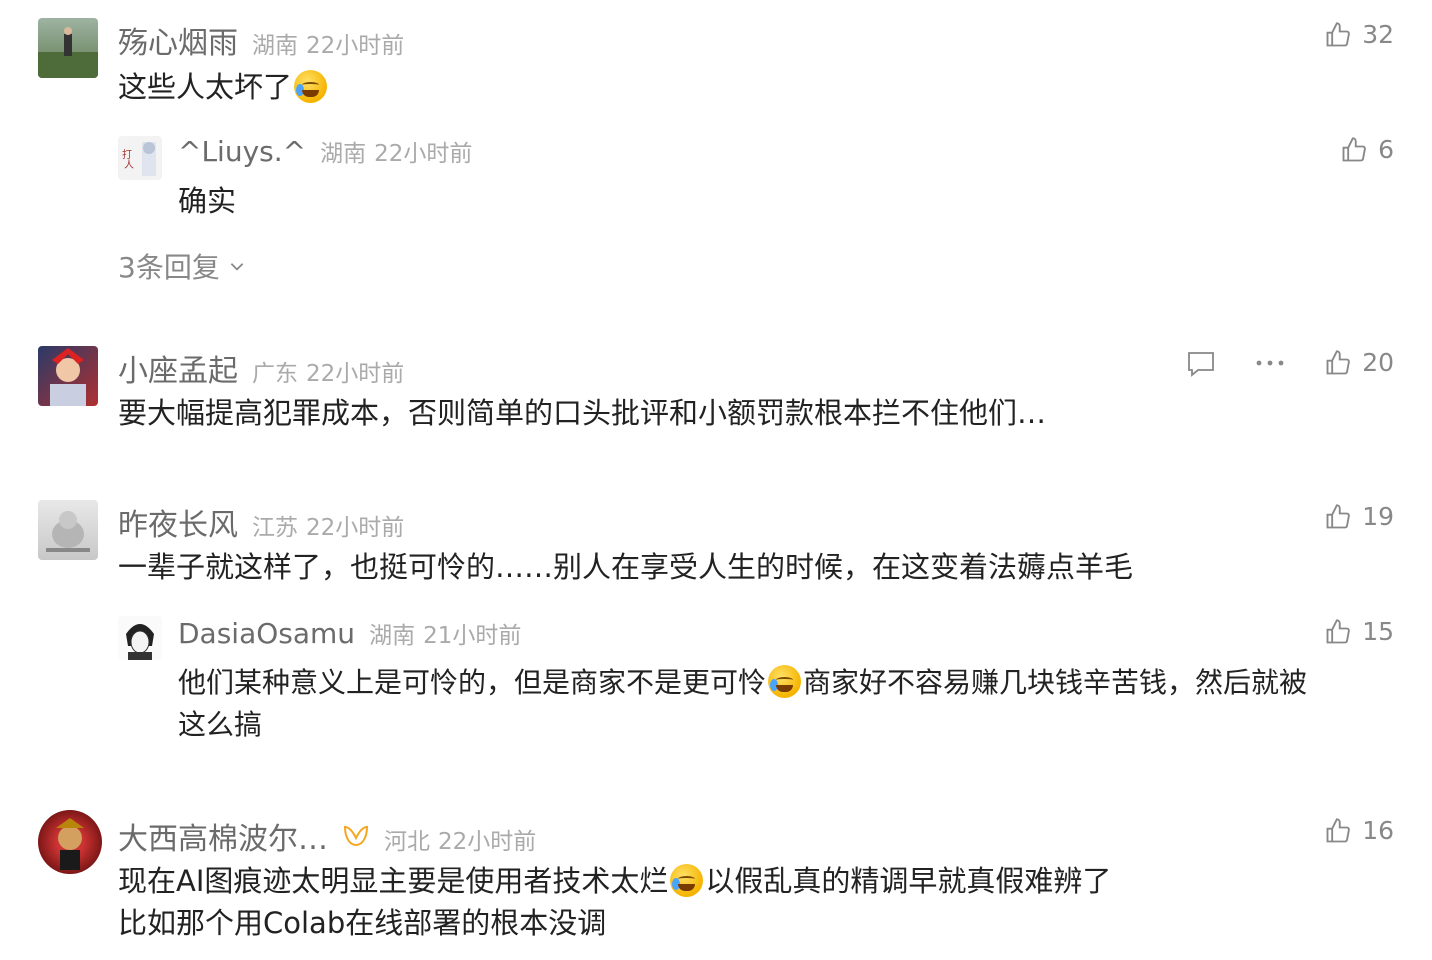 Image resolution: width=1432 pixels, height=960 pixels. What do you see at coordinates (1386, 149) in the screenshot?
I see `like-count: 6` at bounding box center [1386, 149].